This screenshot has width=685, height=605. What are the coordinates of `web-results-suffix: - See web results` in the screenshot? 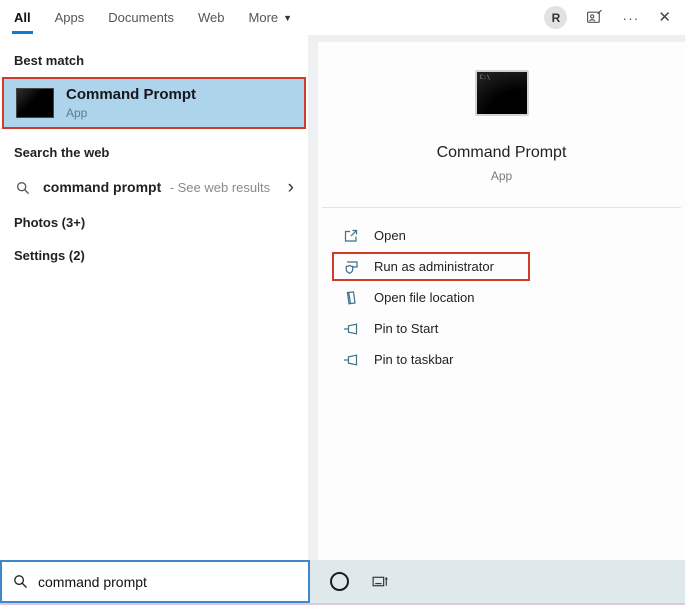 It's located at (220, 187).